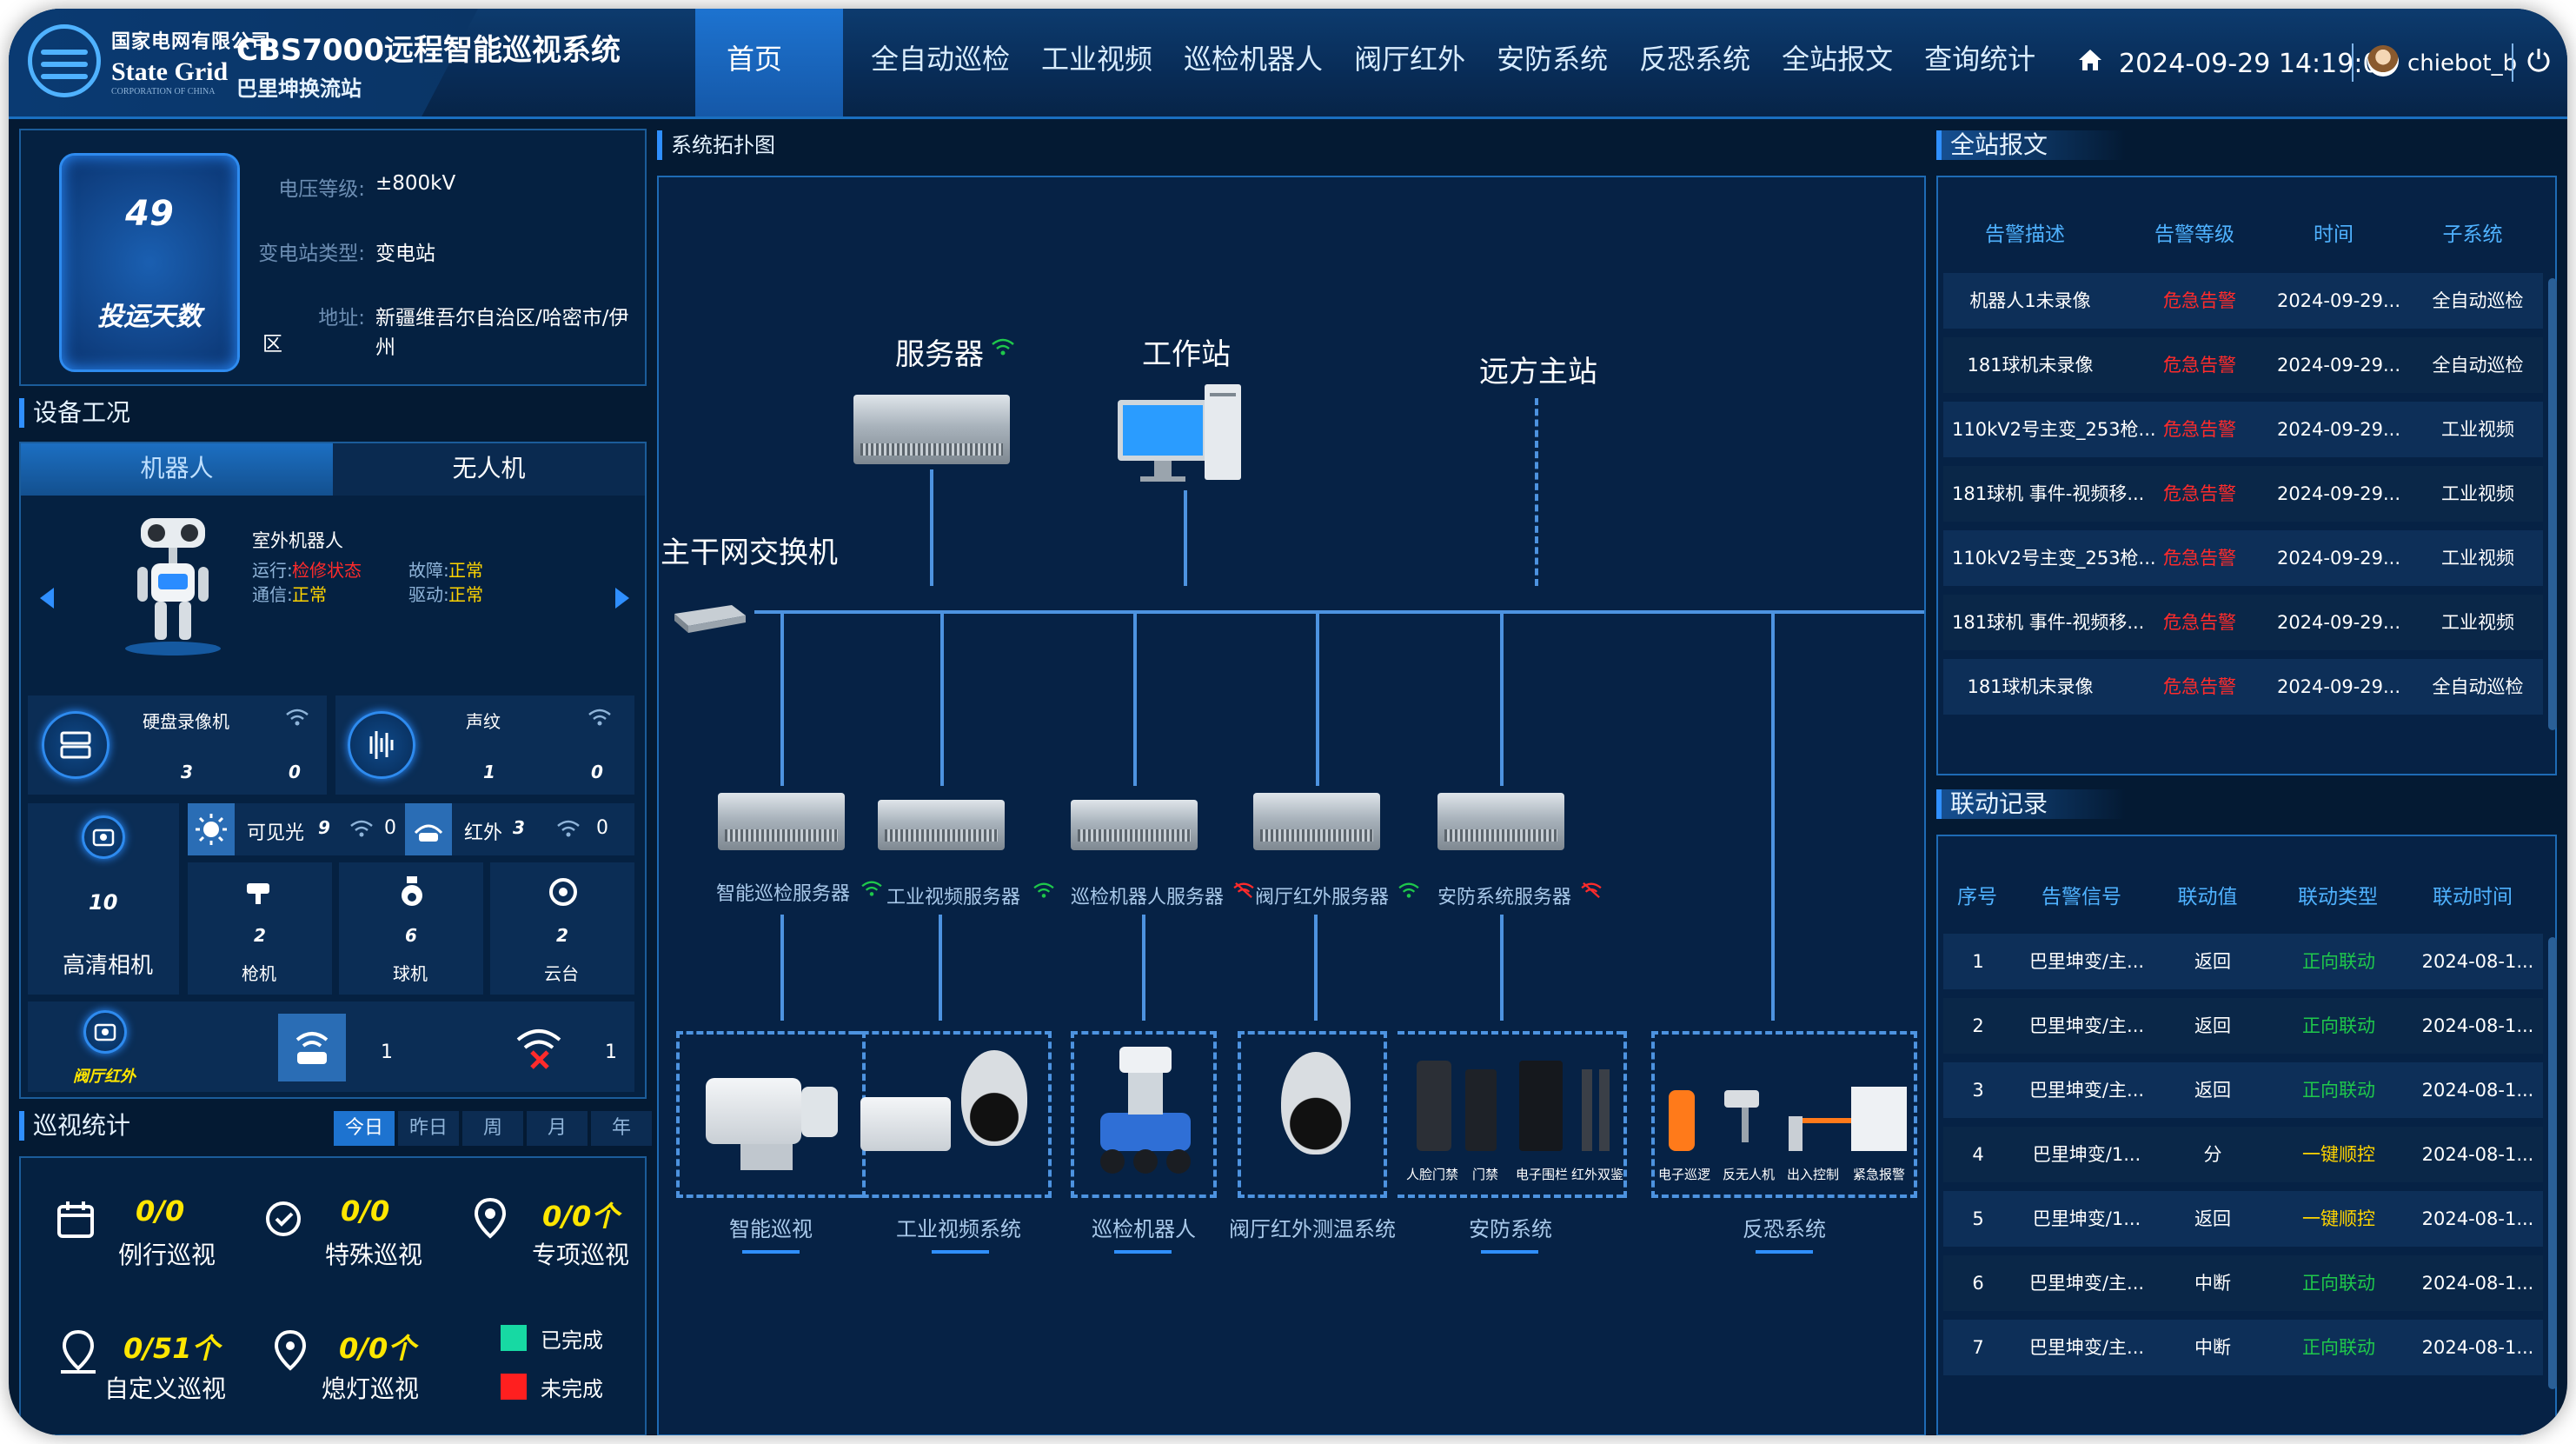 The width and height of the screenshot is (2576, 1444). What do you see at coordinates (1837, 62) in the screenshot?
I see `nav-station-messages: 全站报文` at bounding box center [1837, 62].